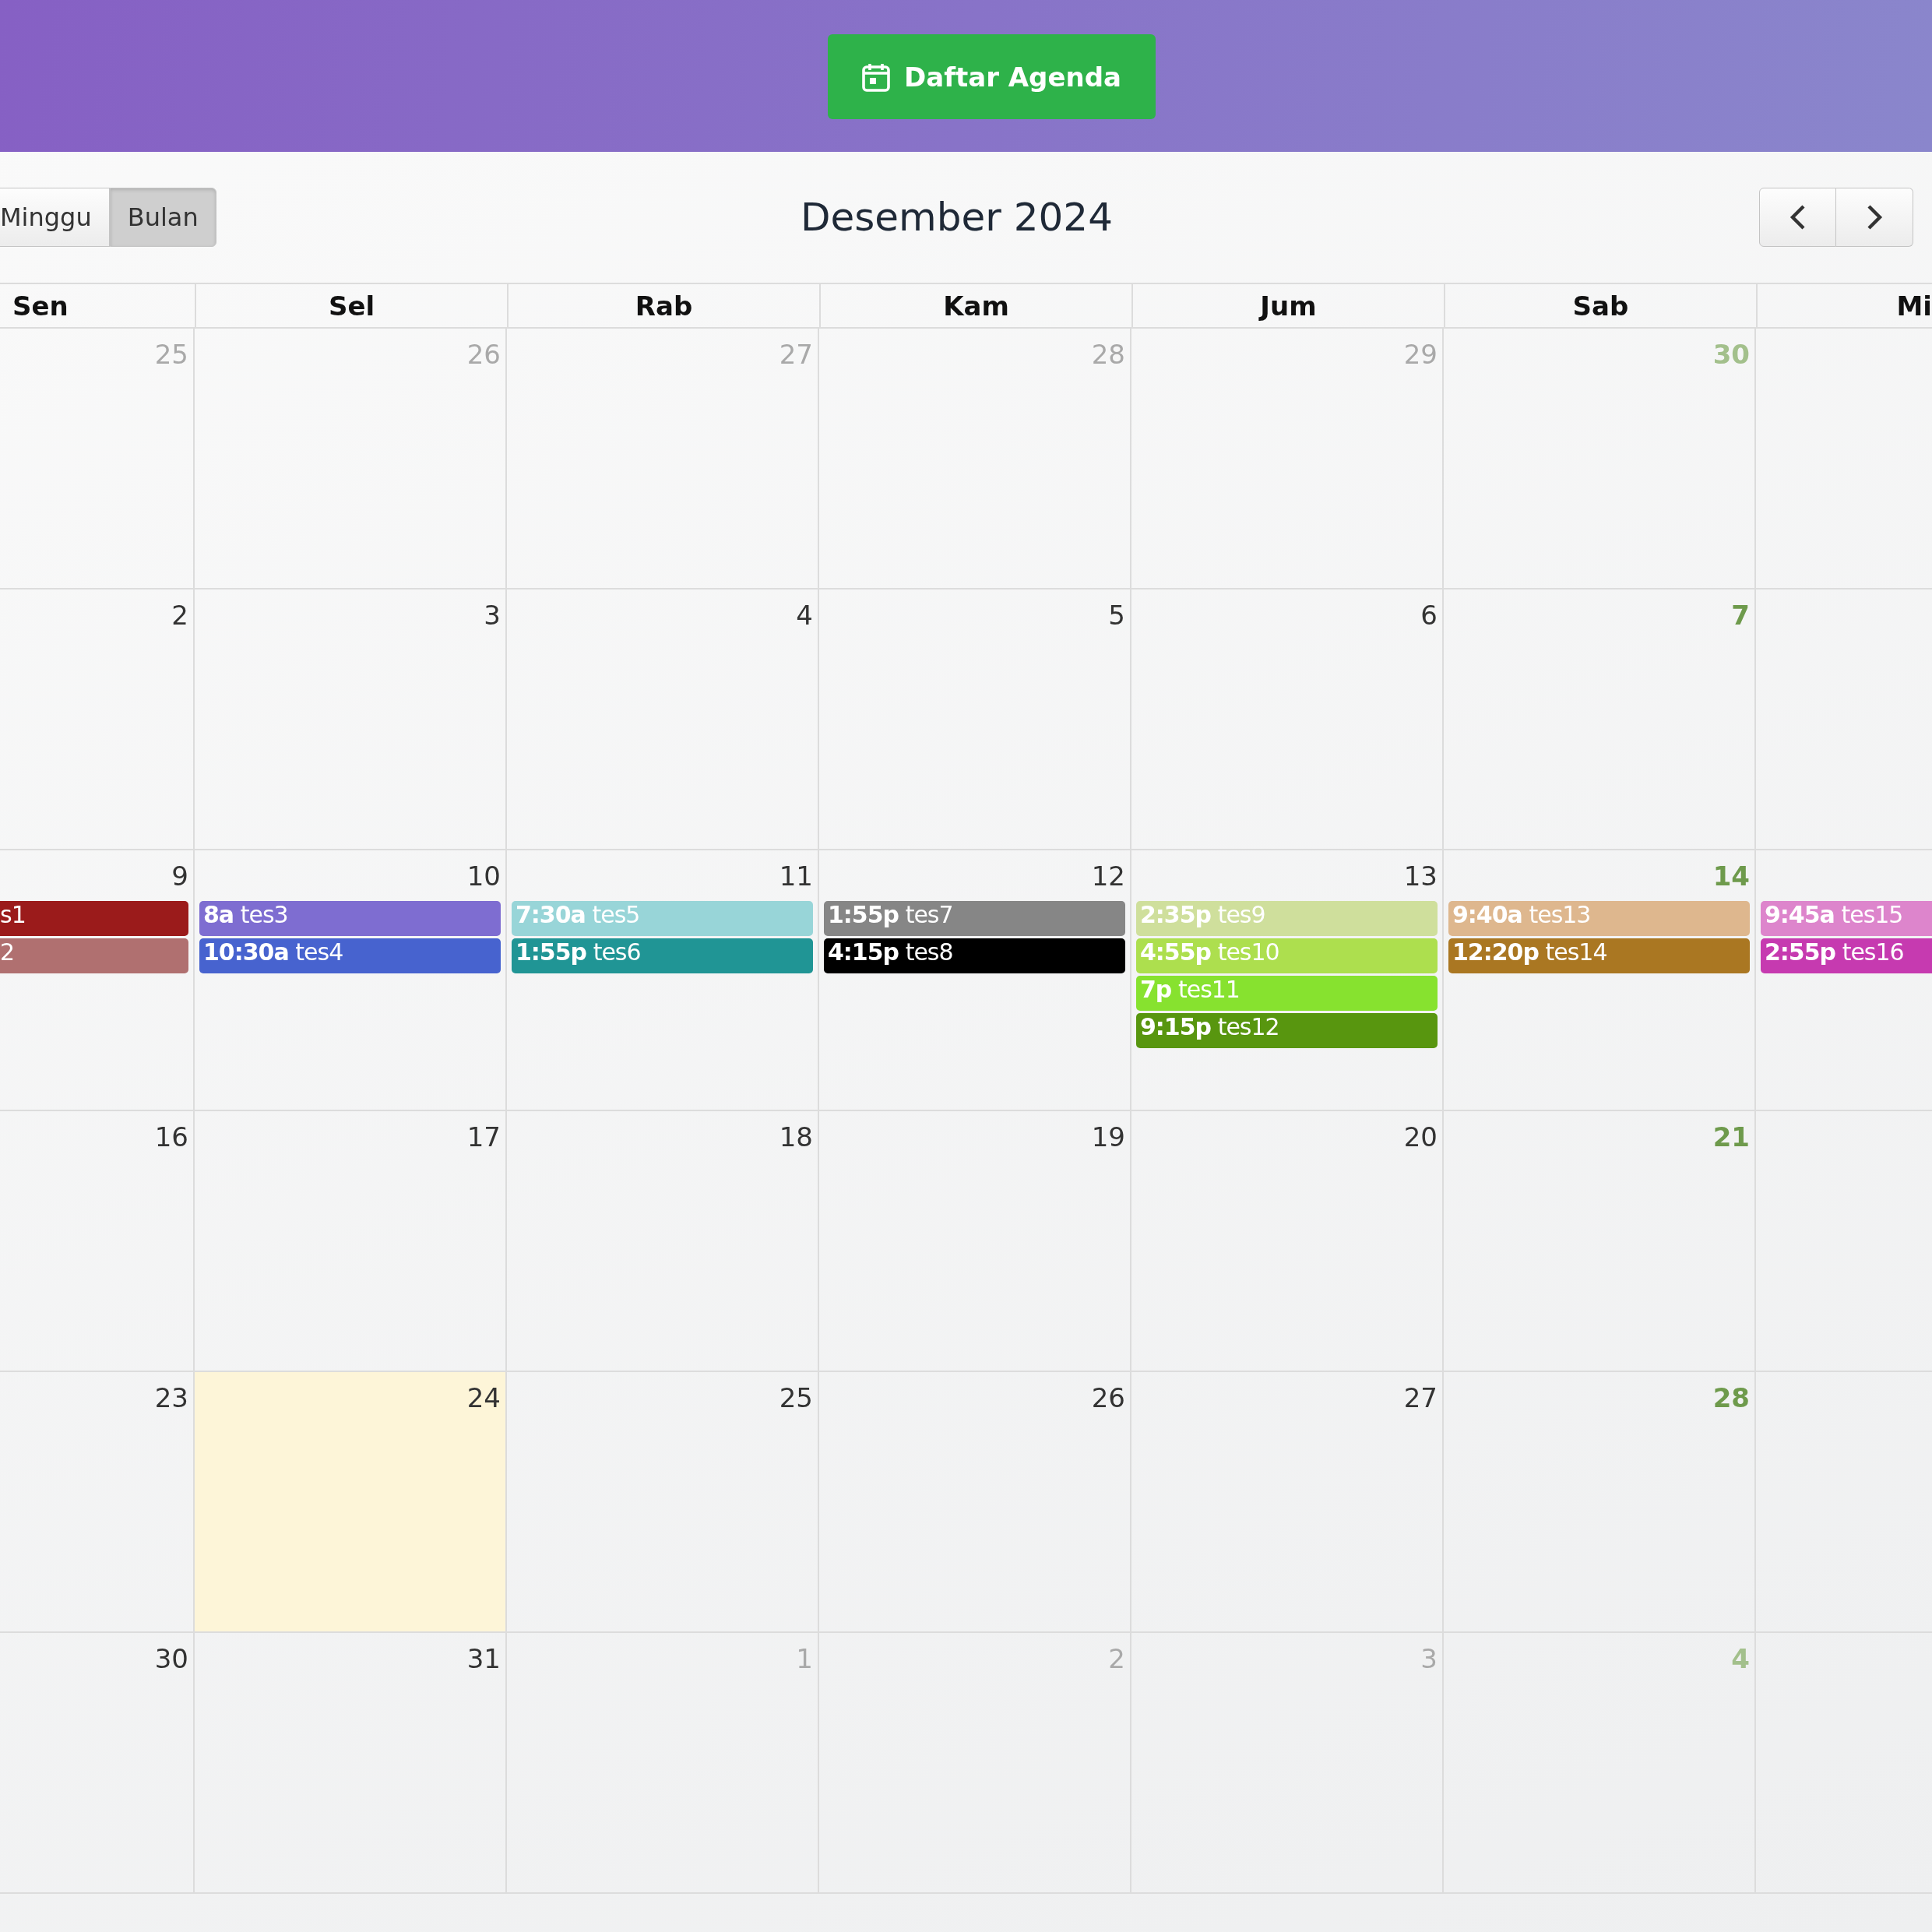 The height and width of the screenshot is (1932, 1932). I want to click on day-number: 31, so click(483, 1658).